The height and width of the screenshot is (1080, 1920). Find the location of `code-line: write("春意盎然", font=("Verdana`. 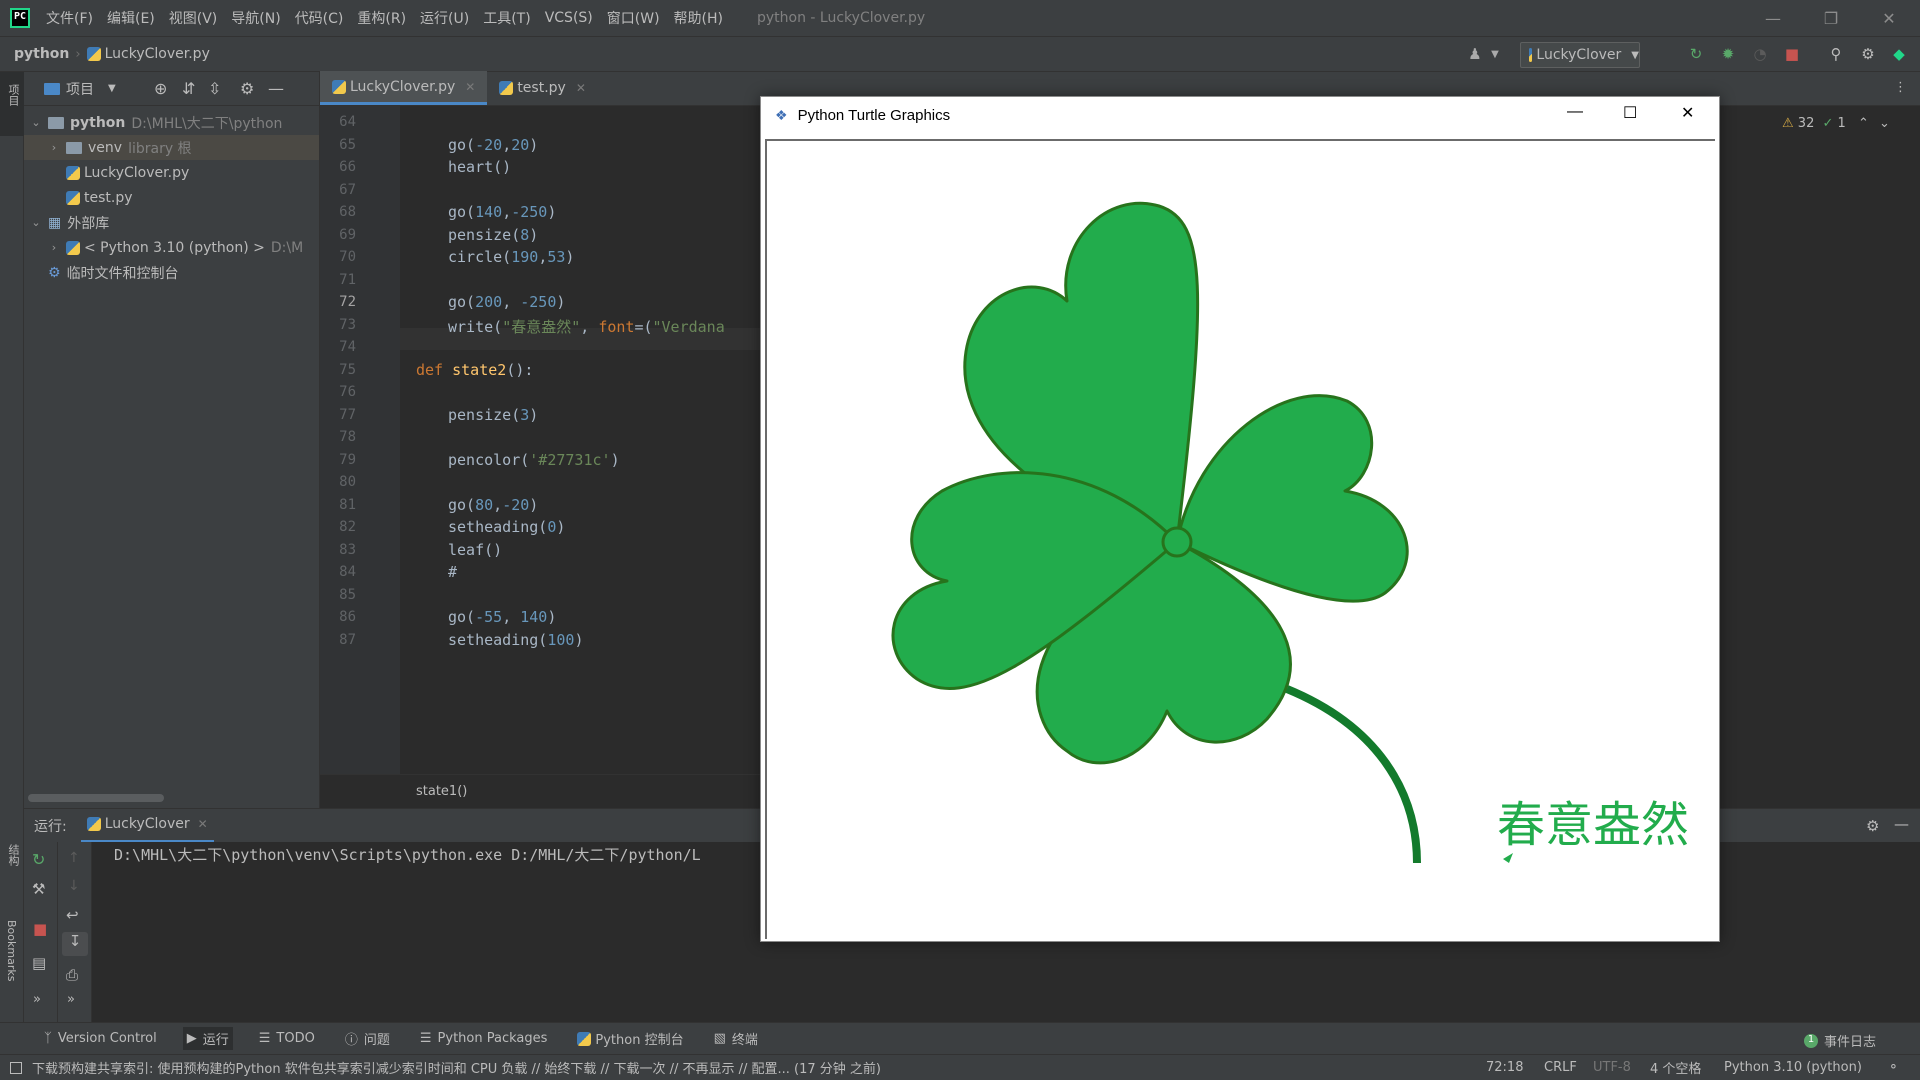

code-line: write("春意盎然", font=("Verdana is located at coordinates (586, 326).